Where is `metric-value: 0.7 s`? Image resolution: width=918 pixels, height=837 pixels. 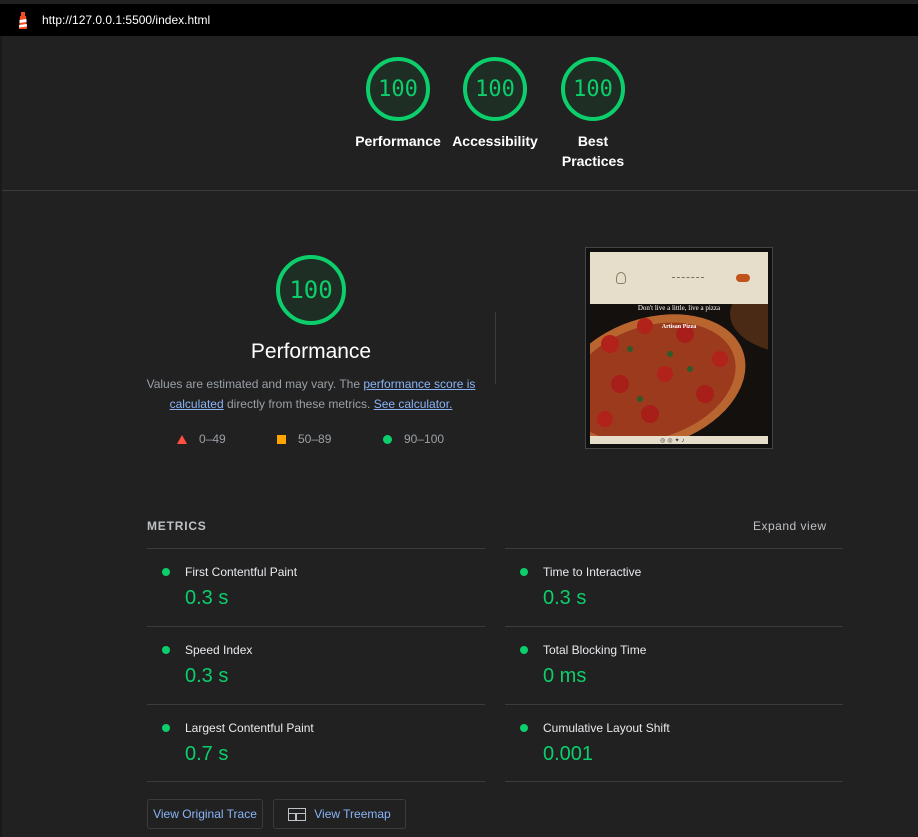 metric-value: 0.7 s is located at coordinates (207, 754).